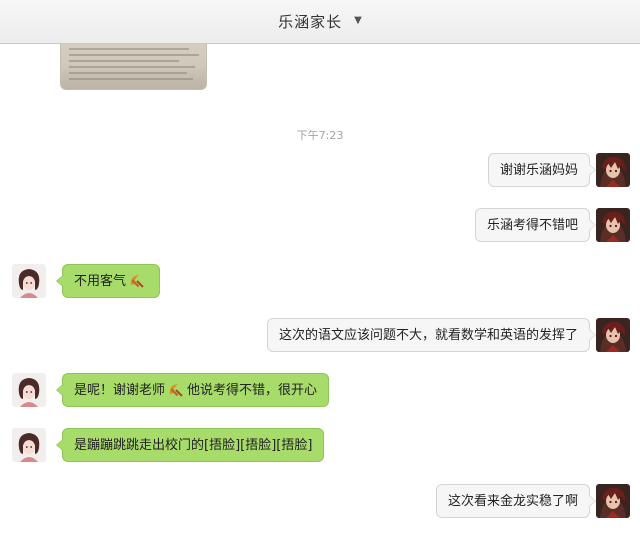  I want to click on chat-title: 乐涵家长, so click(310, 21).